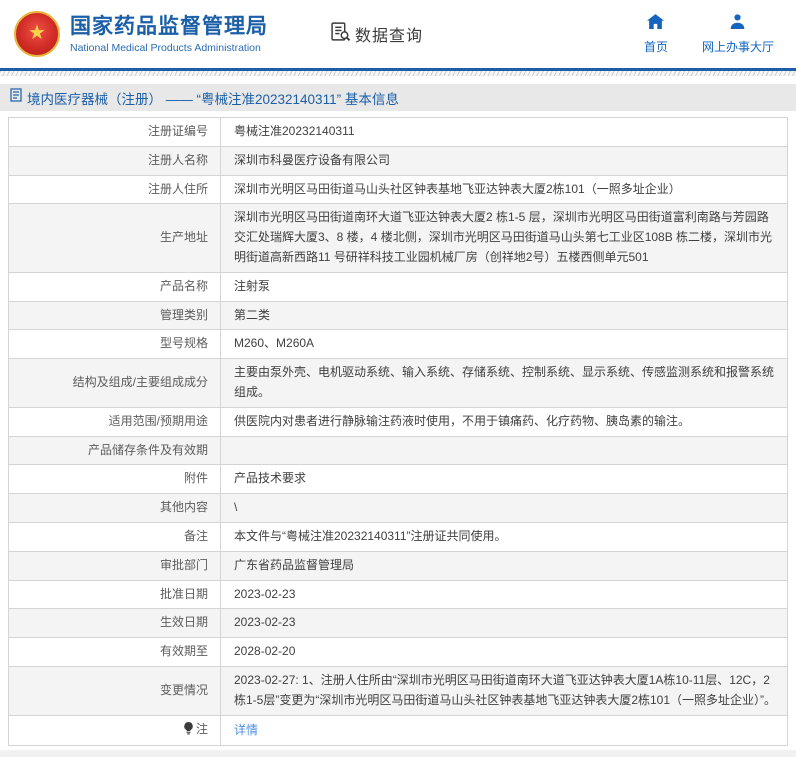 Image resolution: width=796 pixels, height=757 pixels. Describe the element at coordinates (504, 730) in the screenshot. I see `row-value: 详情` at that location.